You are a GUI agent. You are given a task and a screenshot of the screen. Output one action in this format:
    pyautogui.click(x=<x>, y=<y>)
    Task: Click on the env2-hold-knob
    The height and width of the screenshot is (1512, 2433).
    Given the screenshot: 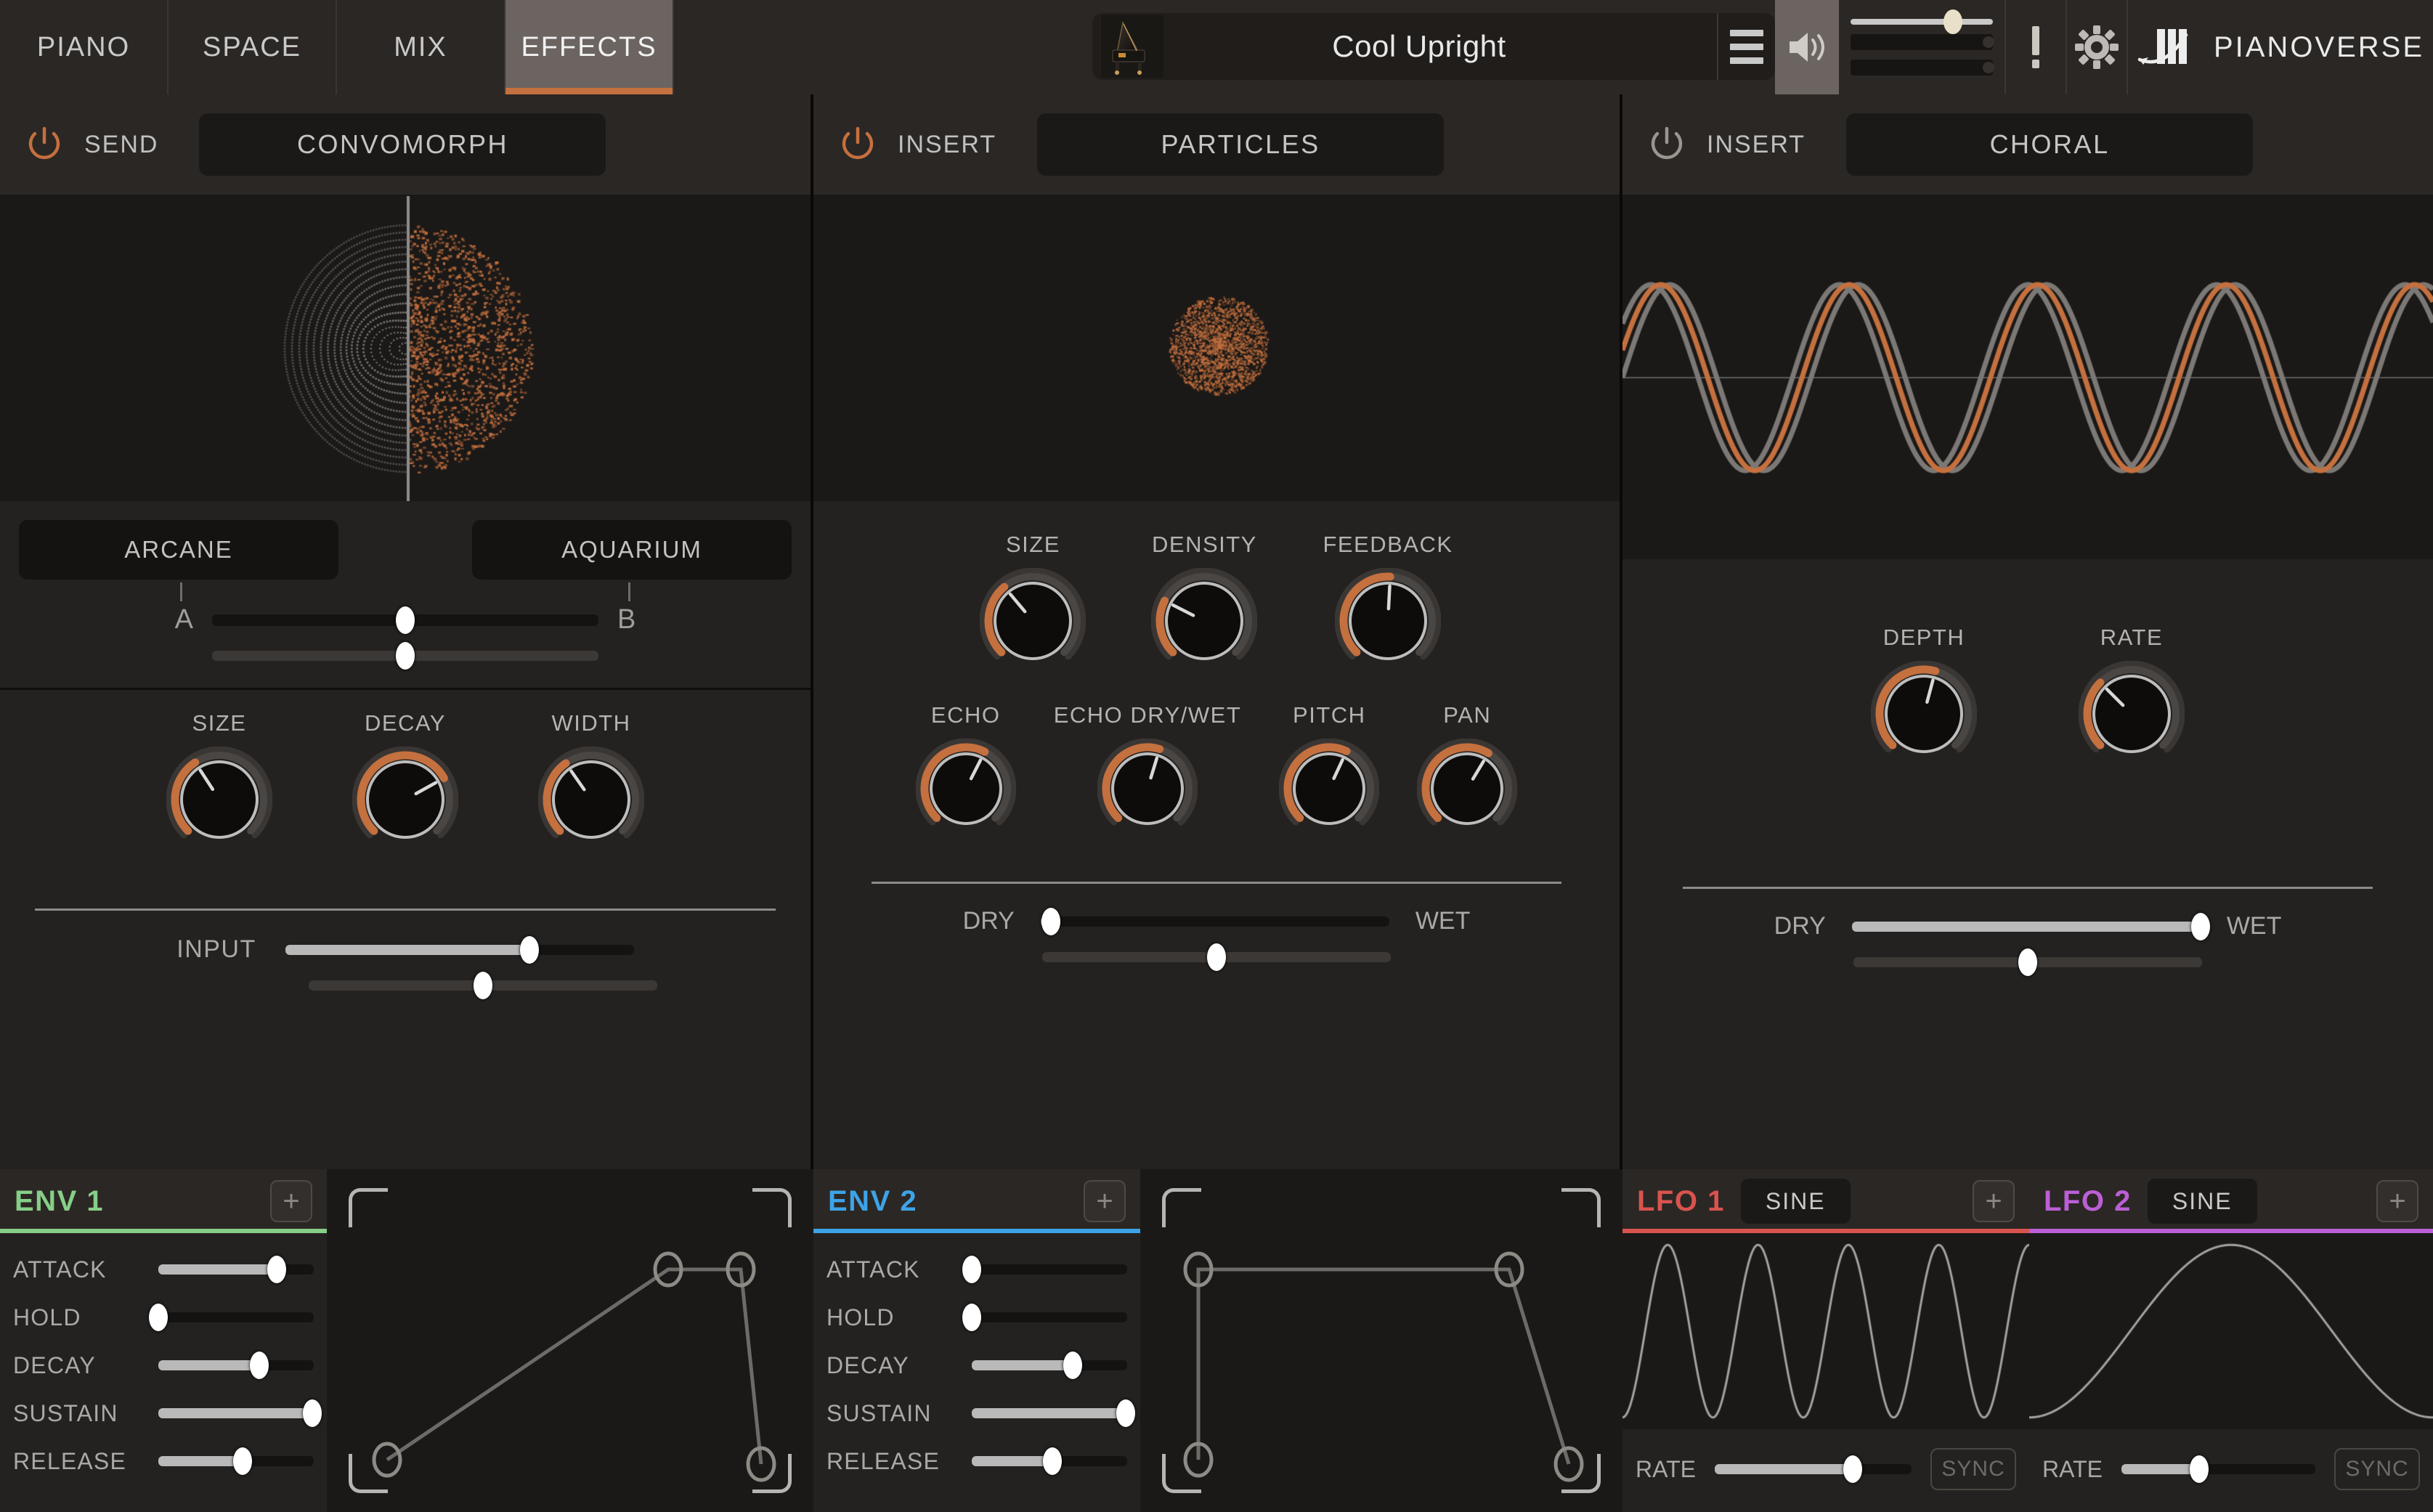 What is the action you would take?
    pyautogui.click(x=971, y=1317)
    